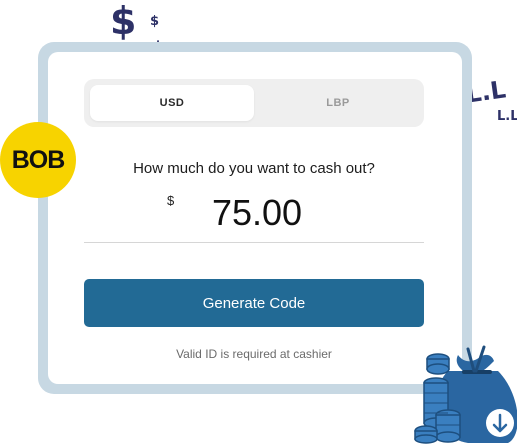 This screenshot has height=445, width=517. What do you see at coordinates (254, 213) in the screenshot?
I see `amount-input: 75.00` at bounding box center [254, 213].